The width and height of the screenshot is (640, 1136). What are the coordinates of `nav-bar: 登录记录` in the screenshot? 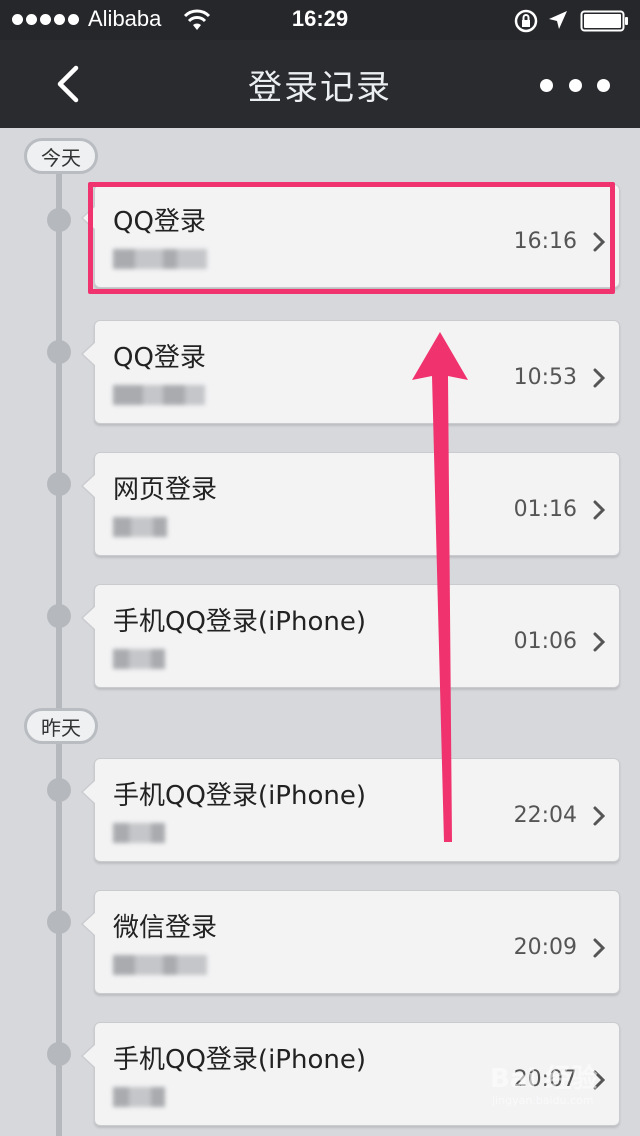 It's located at (320, 84).